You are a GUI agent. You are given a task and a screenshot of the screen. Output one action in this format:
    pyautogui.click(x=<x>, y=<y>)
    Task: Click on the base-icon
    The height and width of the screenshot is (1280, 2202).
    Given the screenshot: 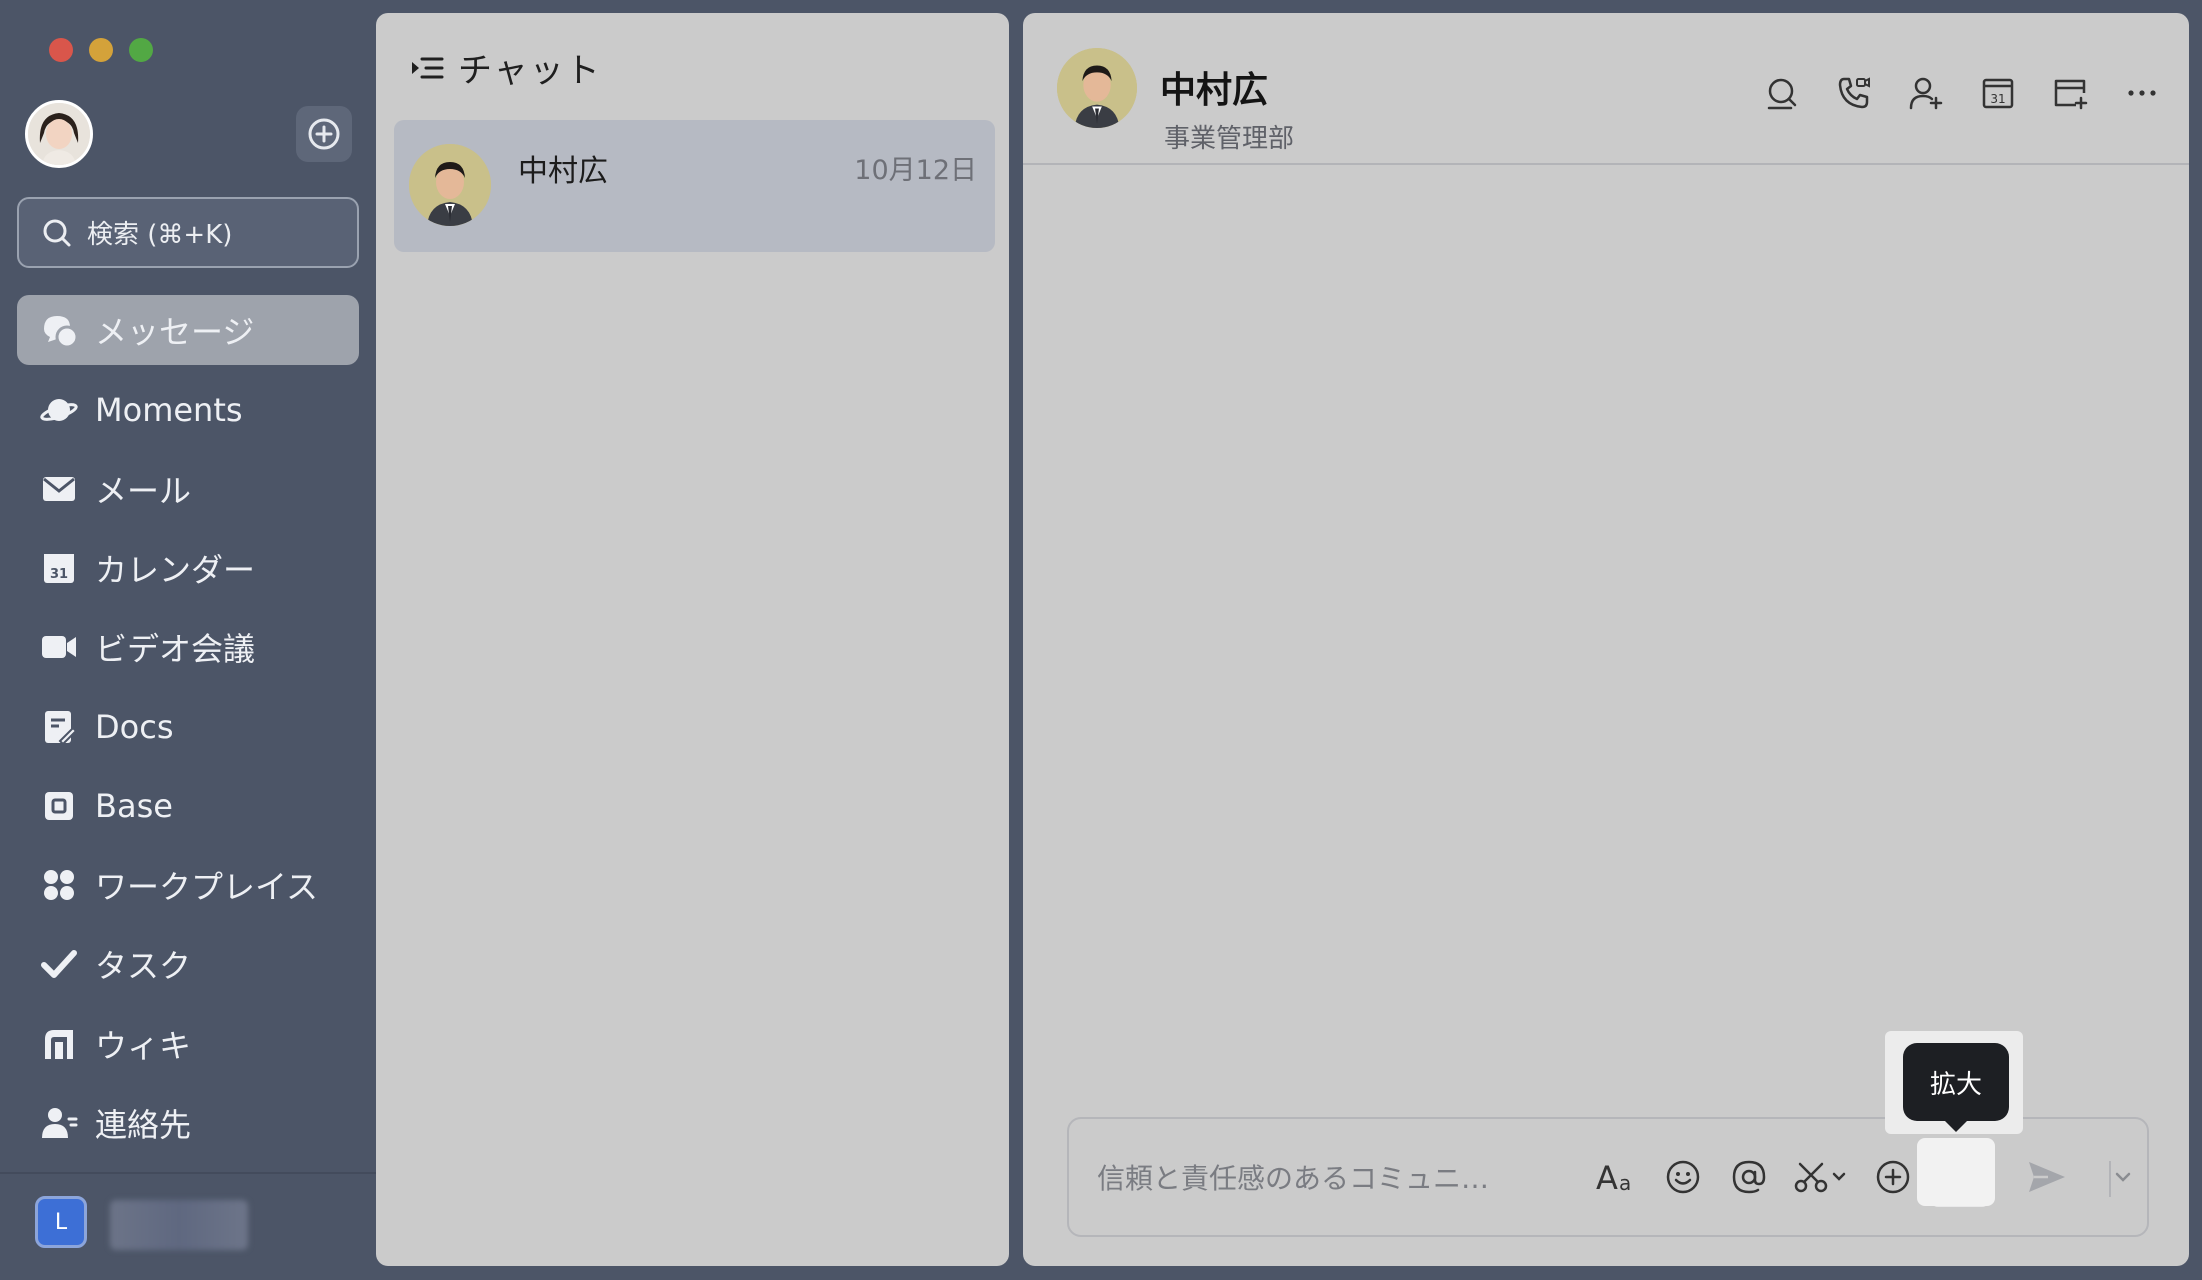 What is the action you would take?
    pyautogui.click(x=59, y=806)
    